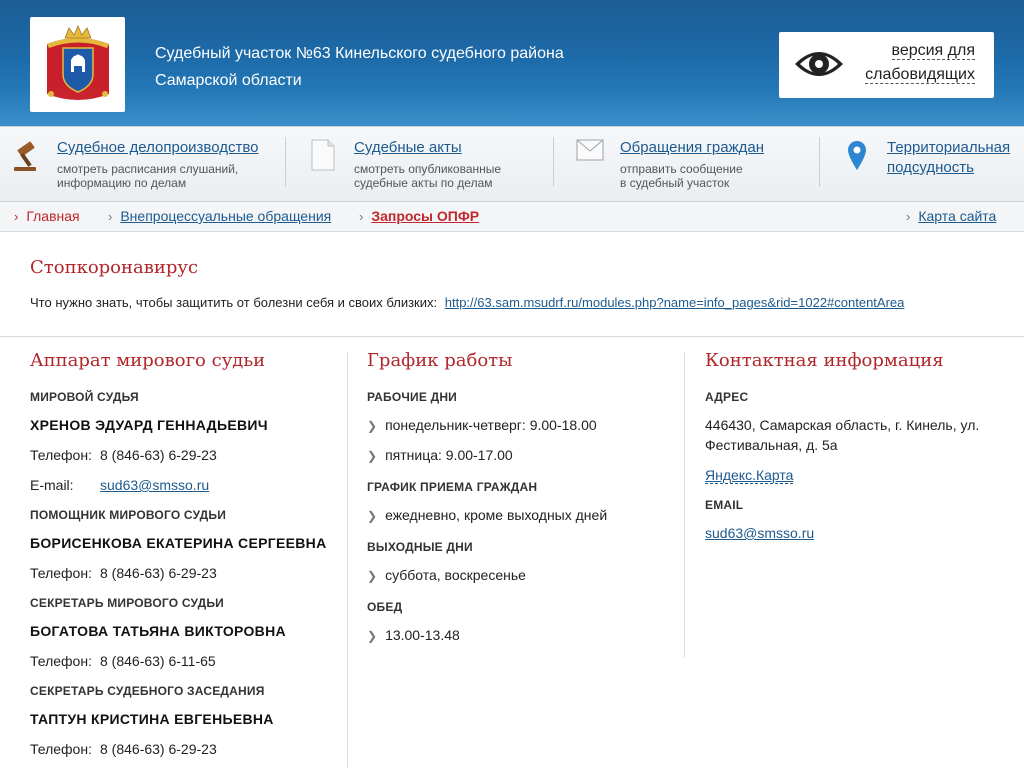 The image size is (1024, 768). I want to click on nav-item-jurisdiction: Территориальная подсудность, so click(922, 165).